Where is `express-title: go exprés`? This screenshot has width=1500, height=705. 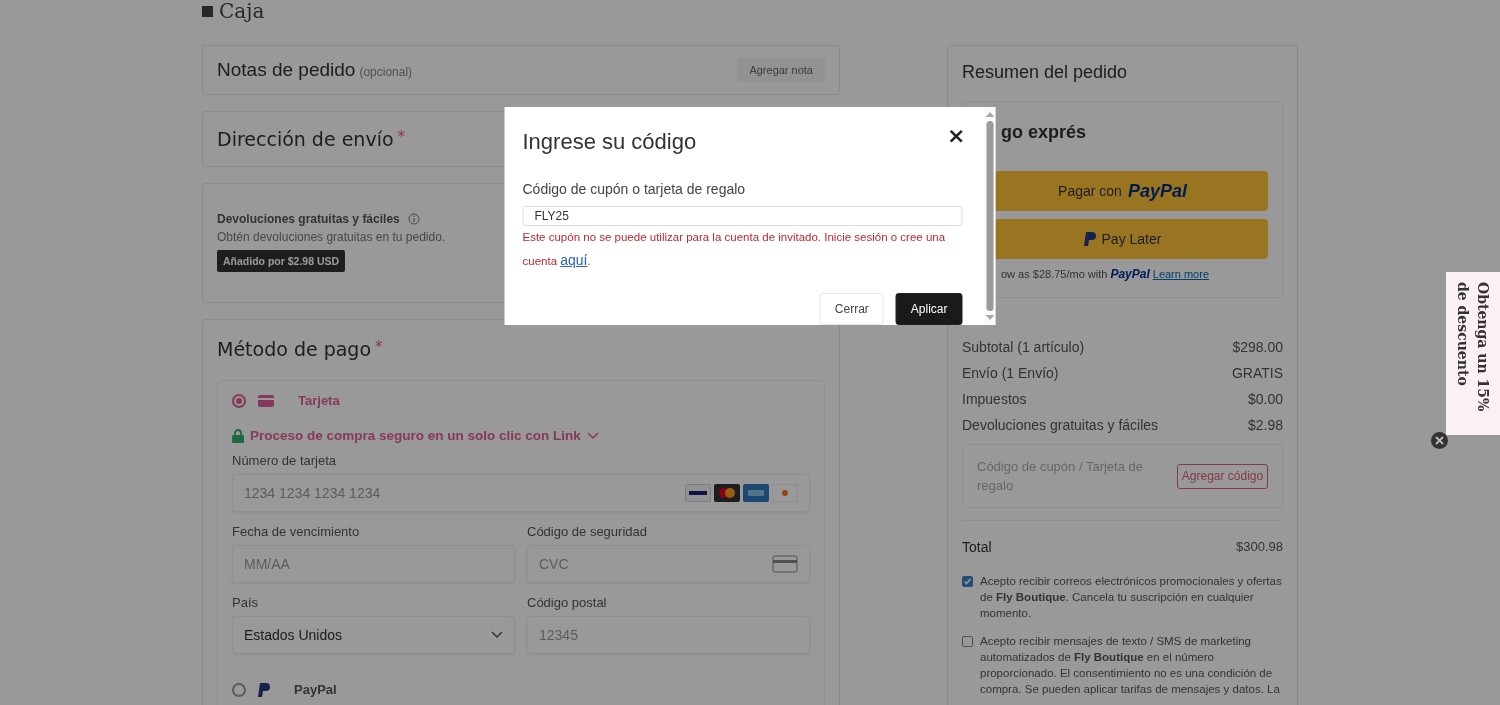
express-title: go exprés is located at coordinates (1044, 132).